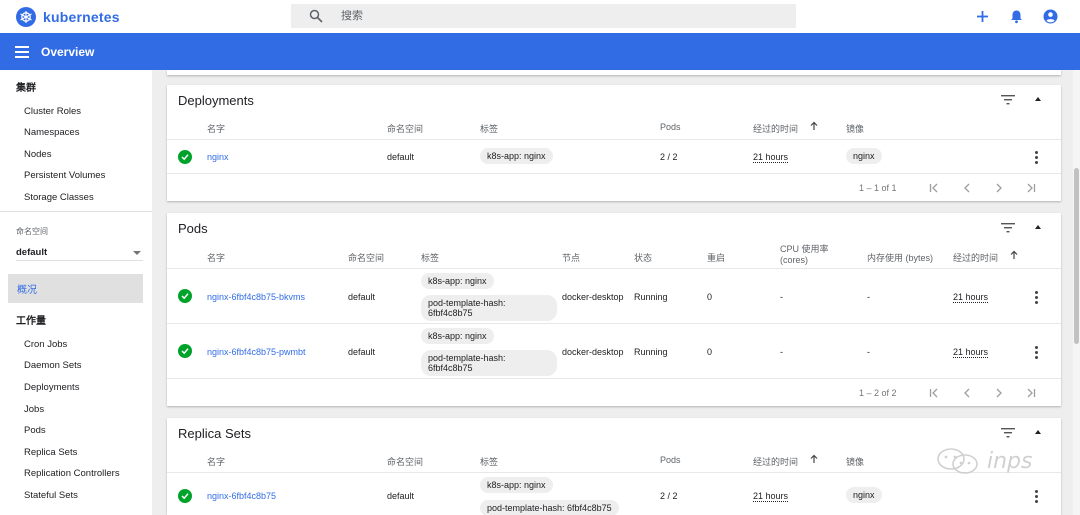 The width and height of the screenshot is (1080, 515). What do you see at coordinates (34, 409) in the screenshot?
I see `sidebar-item-jobs: Jobs` at bounding box center [34, 409].